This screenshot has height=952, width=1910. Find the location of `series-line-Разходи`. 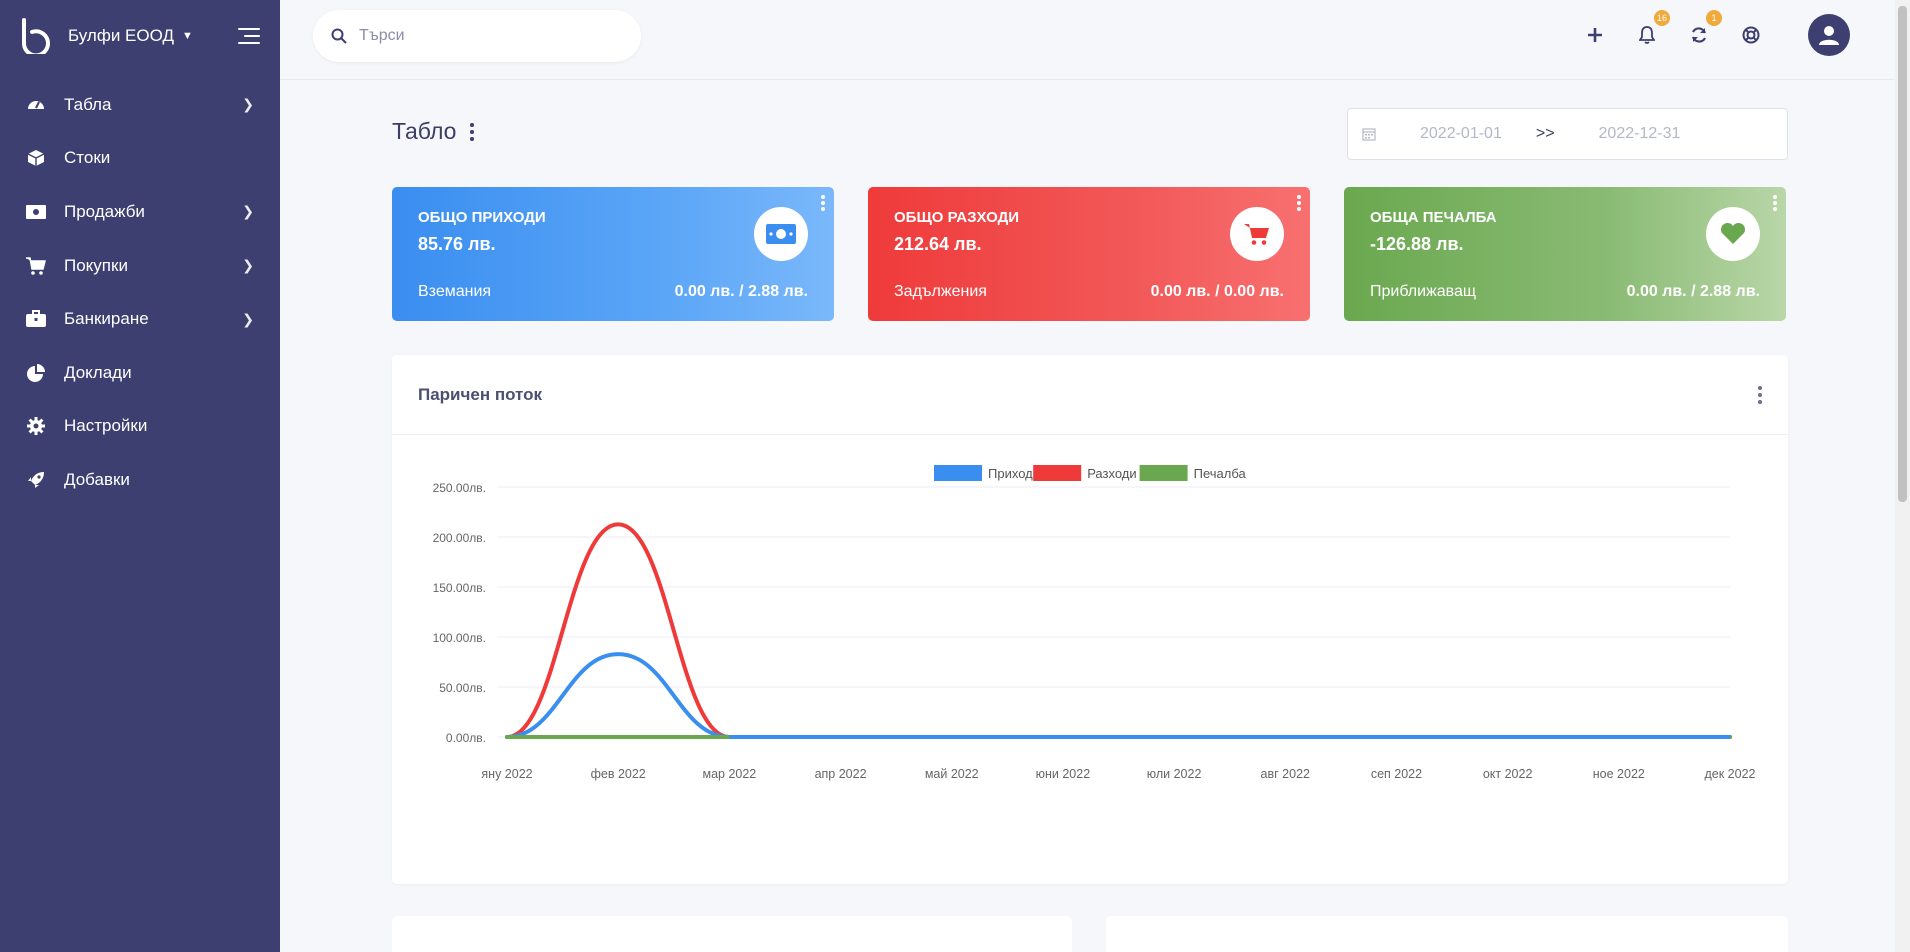

series-line-Разходи is located at coordinates (1118, 630).